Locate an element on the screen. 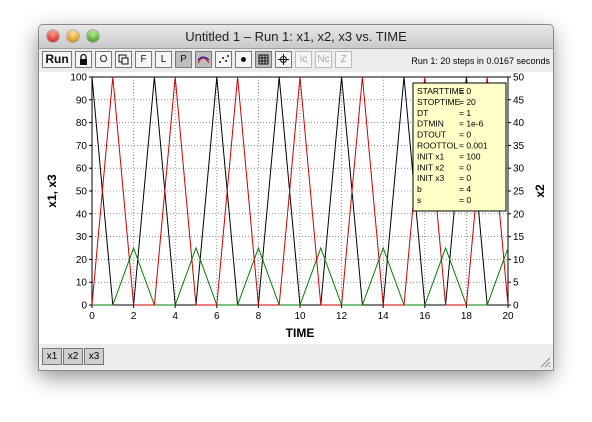  y-tick-label-right: 50 is located at coordinates (519, 78).